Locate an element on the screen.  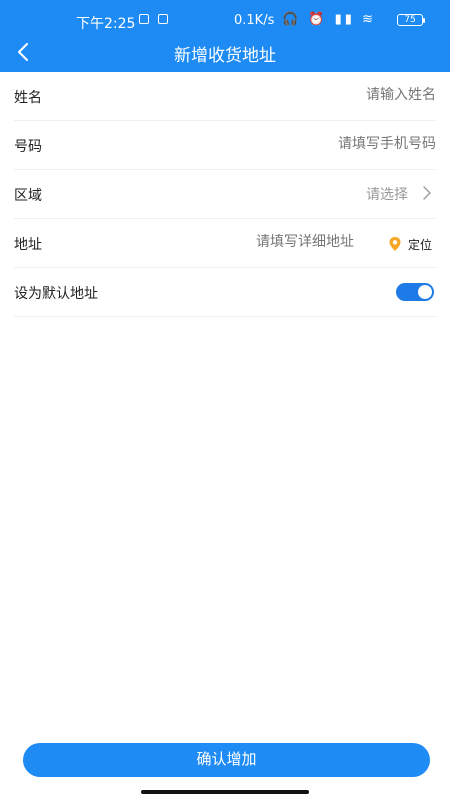
home-indicator is located at coordinates (225, 792).